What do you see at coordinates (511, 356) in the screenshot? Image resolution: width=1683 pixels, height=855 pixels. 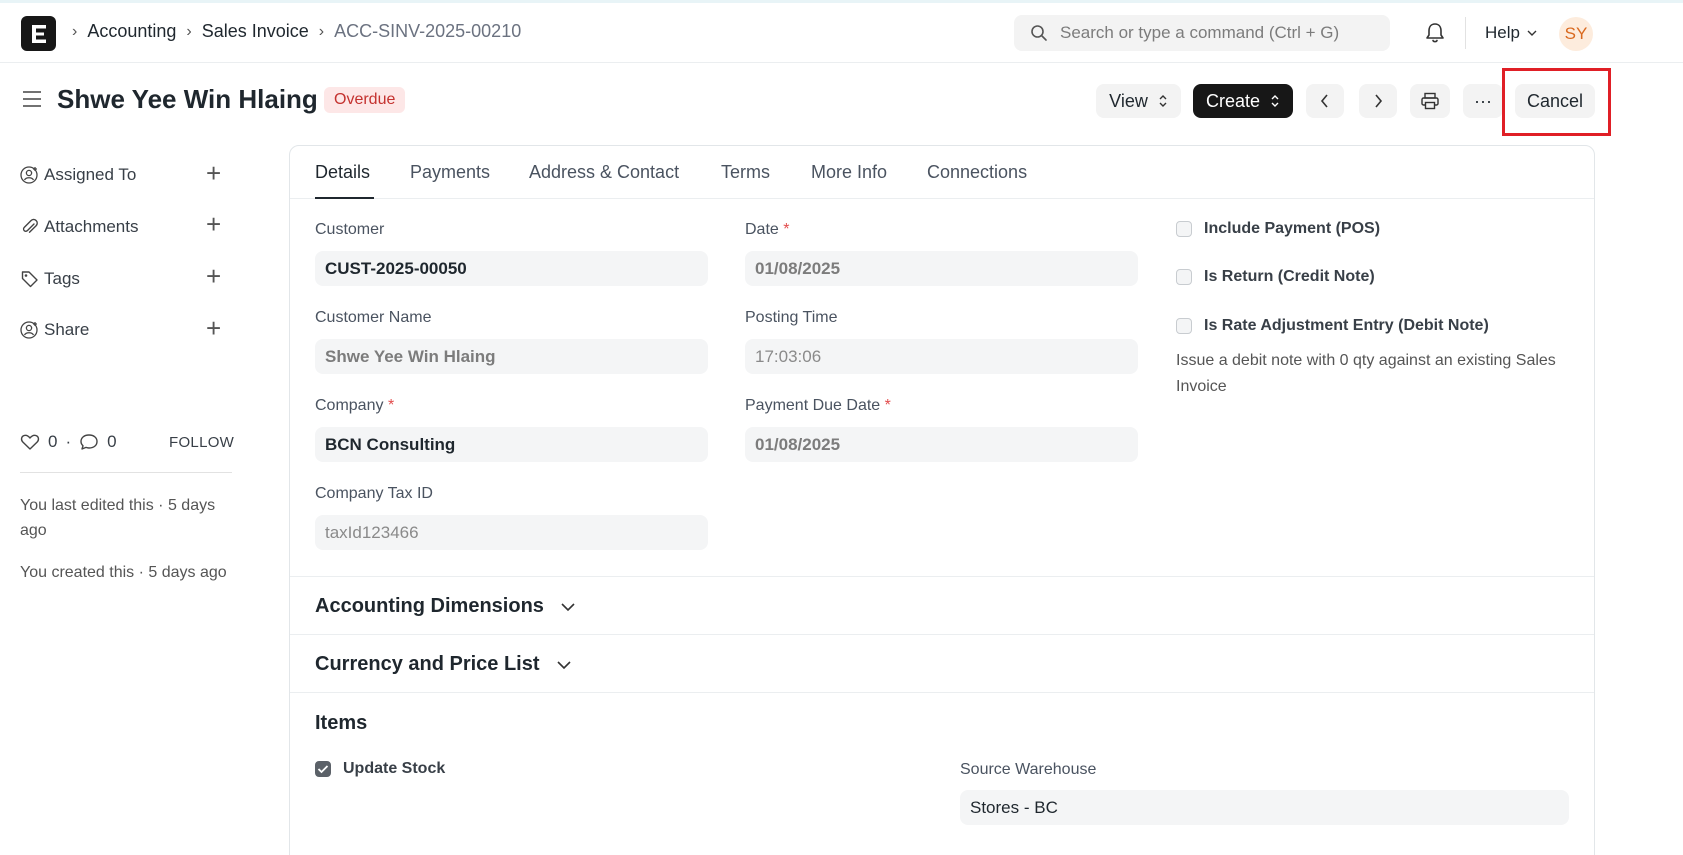 I see `customer-name-field: Shwe Yee Win Hlaing` at bounding box center [511, 356].